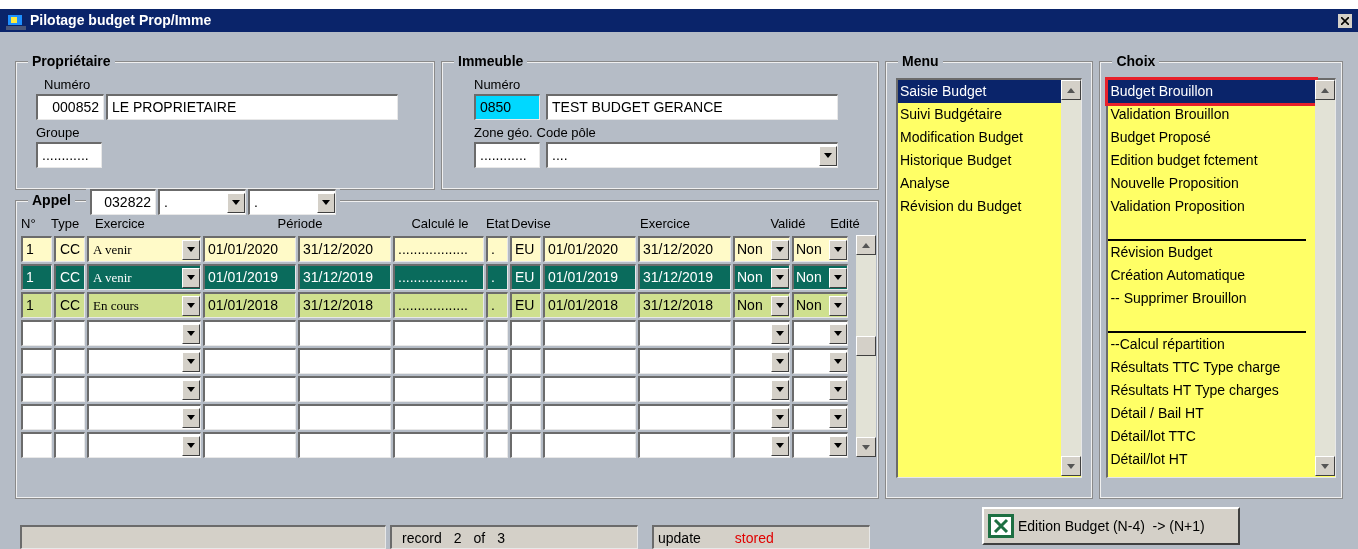 The image size is (1358, 549). I want to click on menu-item: Saisie Budget, so click(980, 91).